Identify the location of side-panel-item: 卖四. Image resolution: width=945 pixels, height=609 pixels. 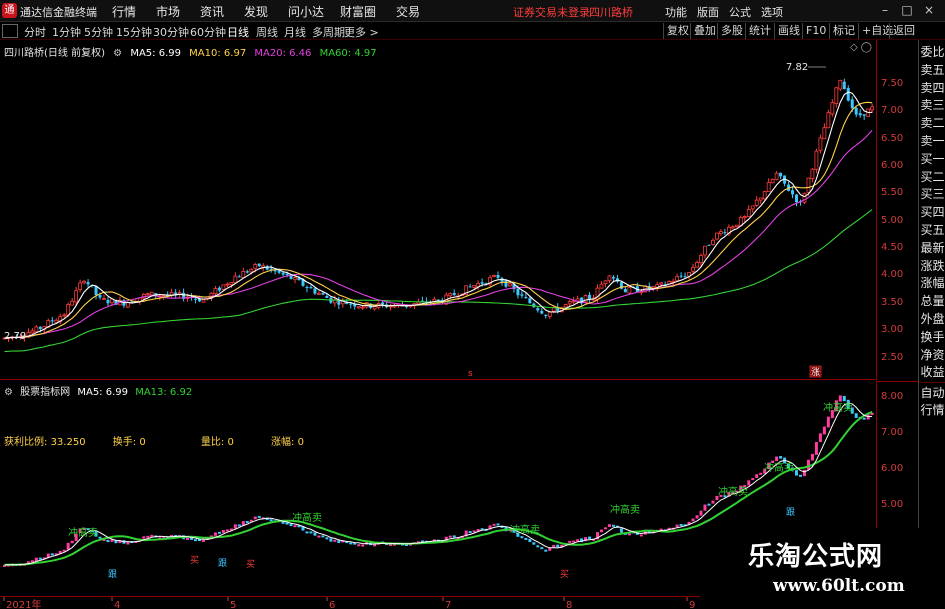
(932, 88).